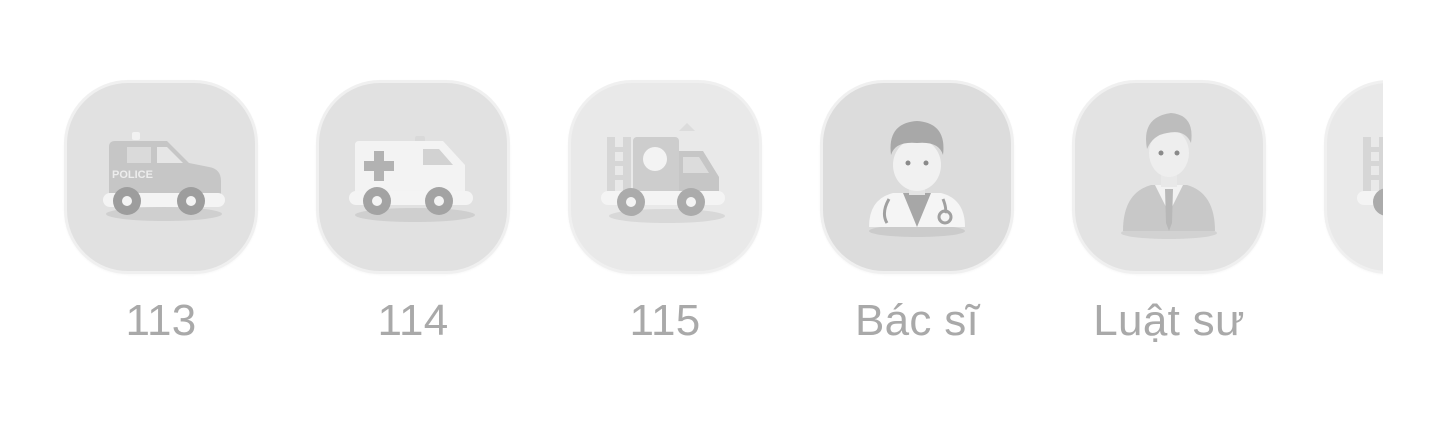 The height and width of the screenshot is (436, 1444). Describe the element at coordinates (132, 175) in the screenshot. I see `svg-text: POLICE` at that location.